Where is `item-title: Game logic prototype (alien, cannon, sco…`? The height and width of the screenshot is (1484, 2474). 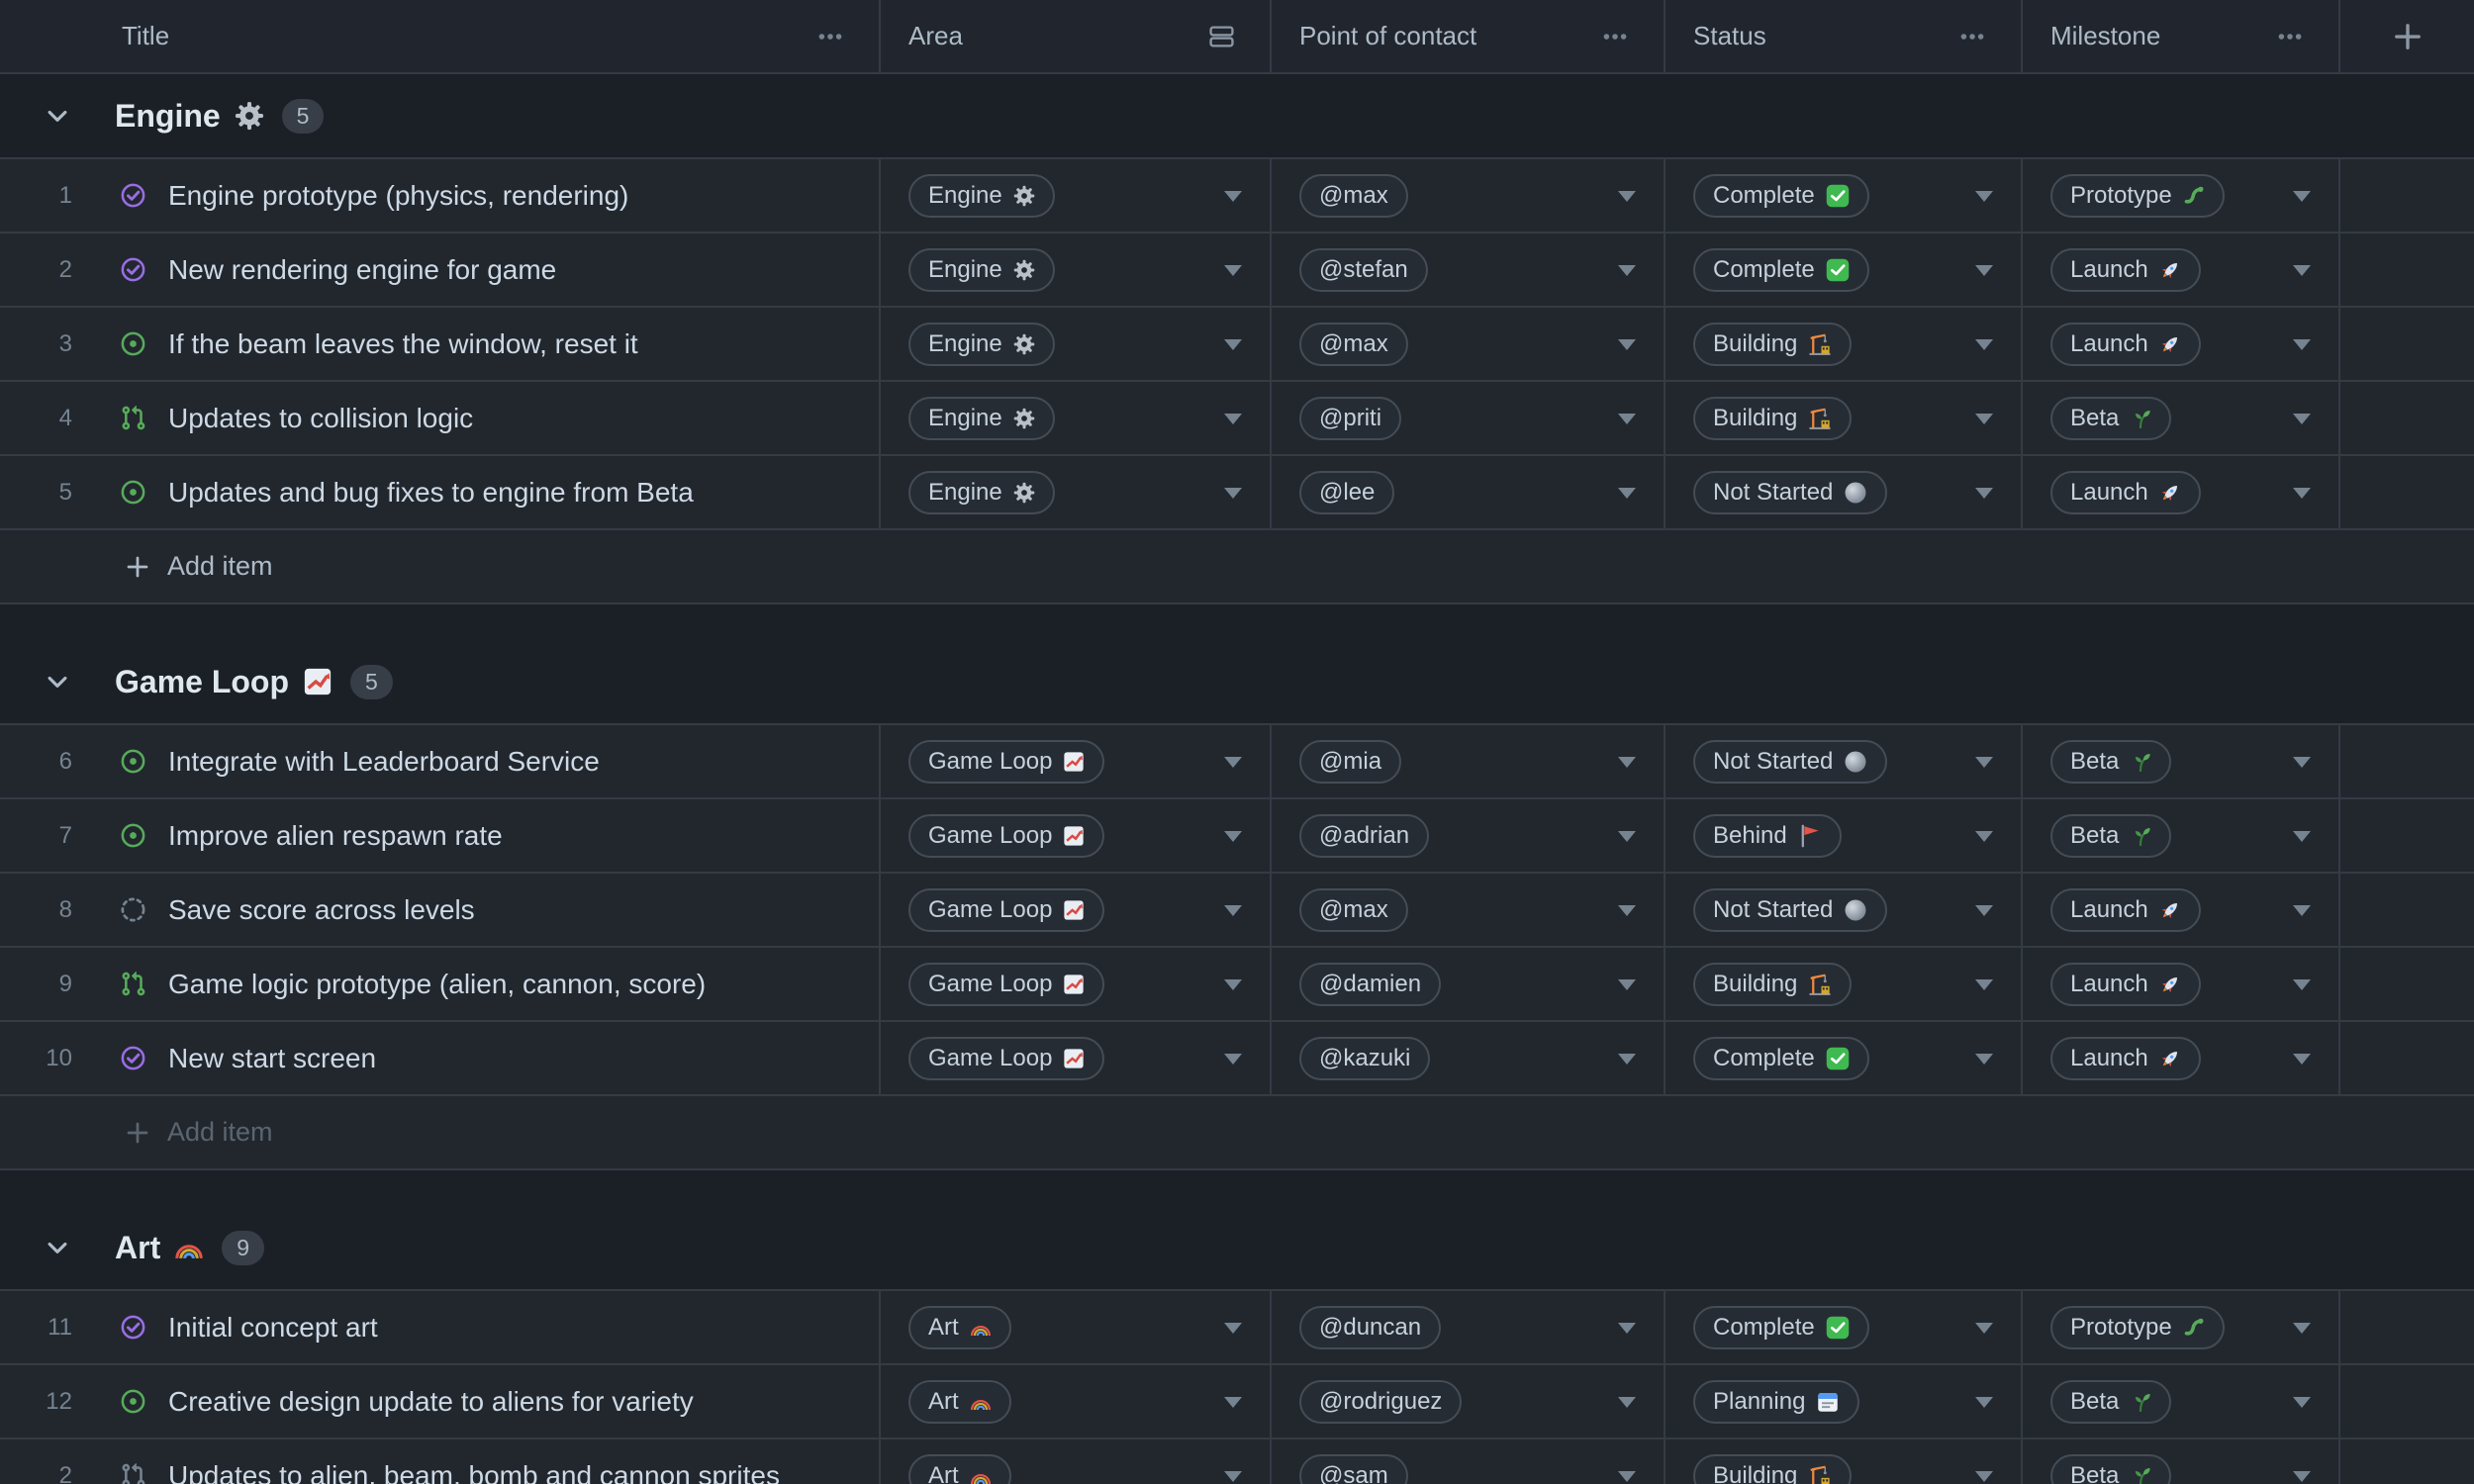 item-title: Game logic prototype (alien, cannon, sco… is located at coordinates (437, 984).